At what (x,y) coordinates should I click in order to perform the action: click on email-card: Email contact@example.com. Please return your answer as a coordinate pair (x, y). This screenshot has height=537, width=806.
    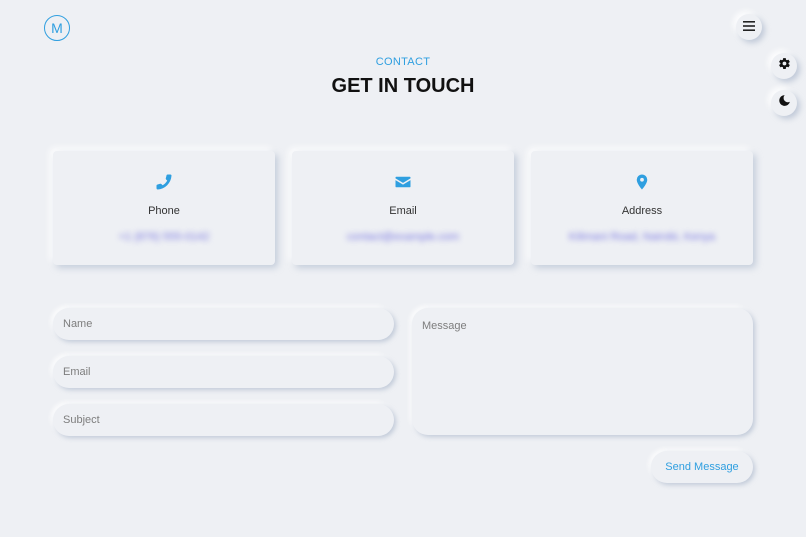
    Looking at the image, I should click on (403, 208).